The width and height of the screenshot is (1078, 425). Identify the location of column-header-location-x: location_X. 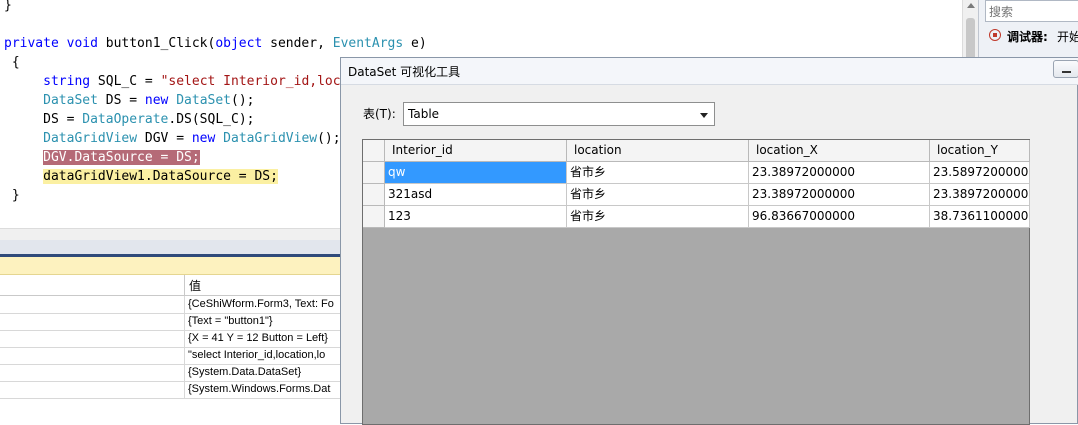
(839, 151).